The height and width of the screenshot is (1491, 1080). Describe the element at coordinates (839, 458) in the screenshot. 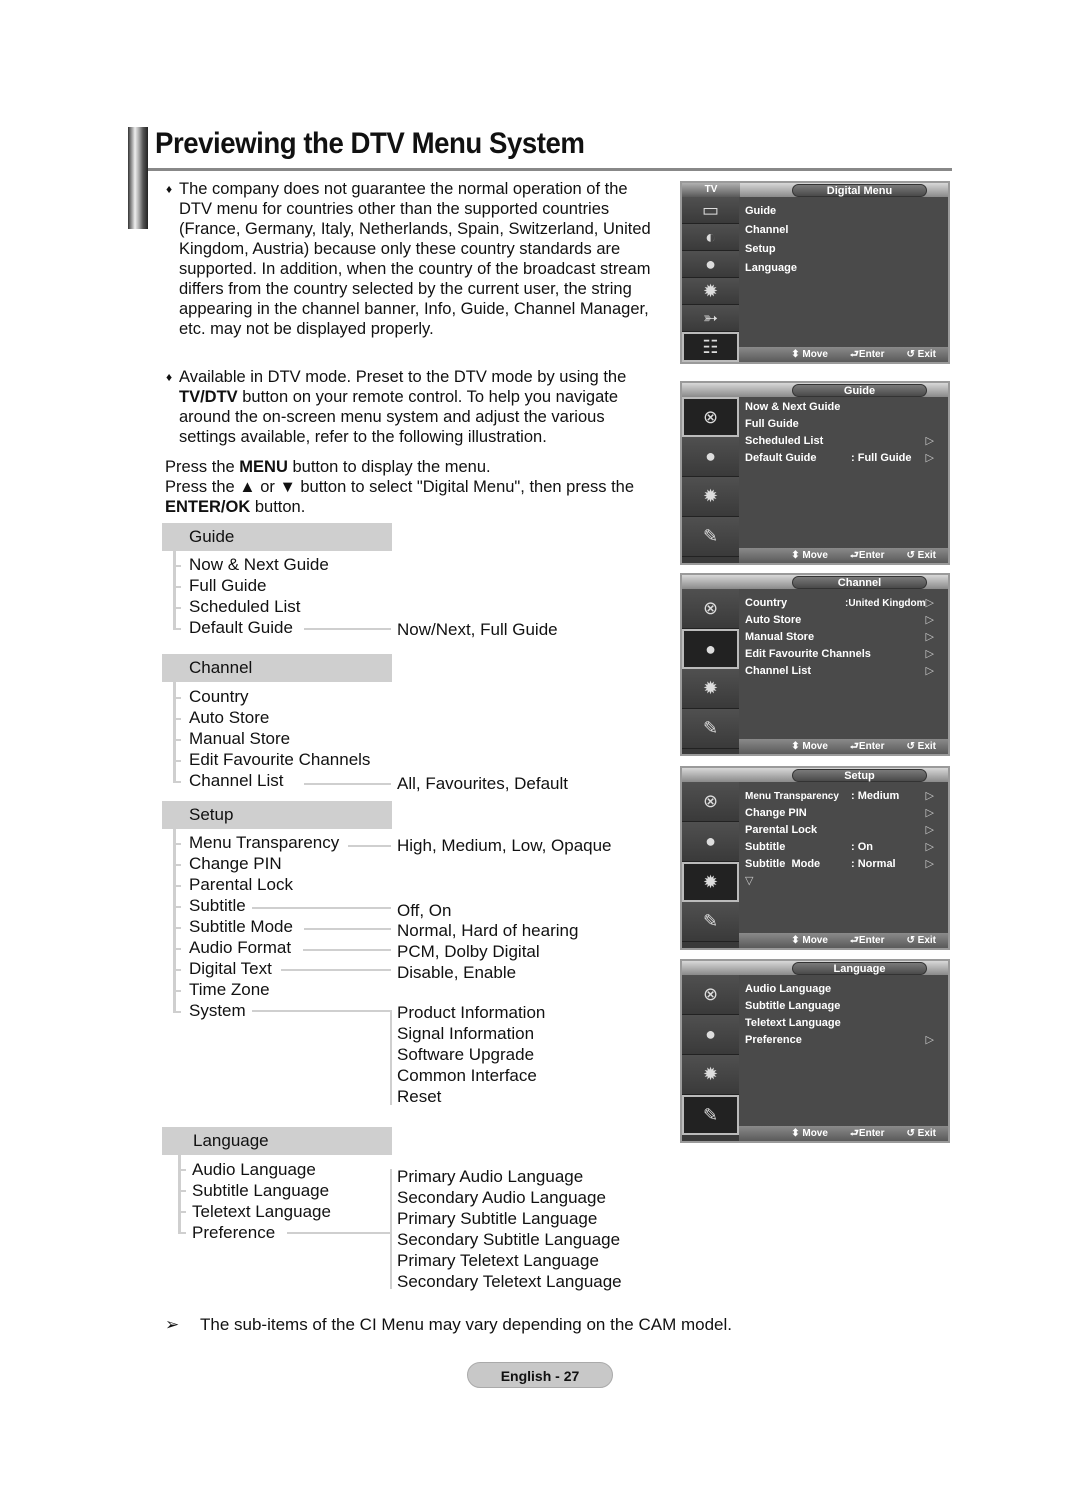

I see `osd-row: Default Guide: Full Guide ▷` at that location.